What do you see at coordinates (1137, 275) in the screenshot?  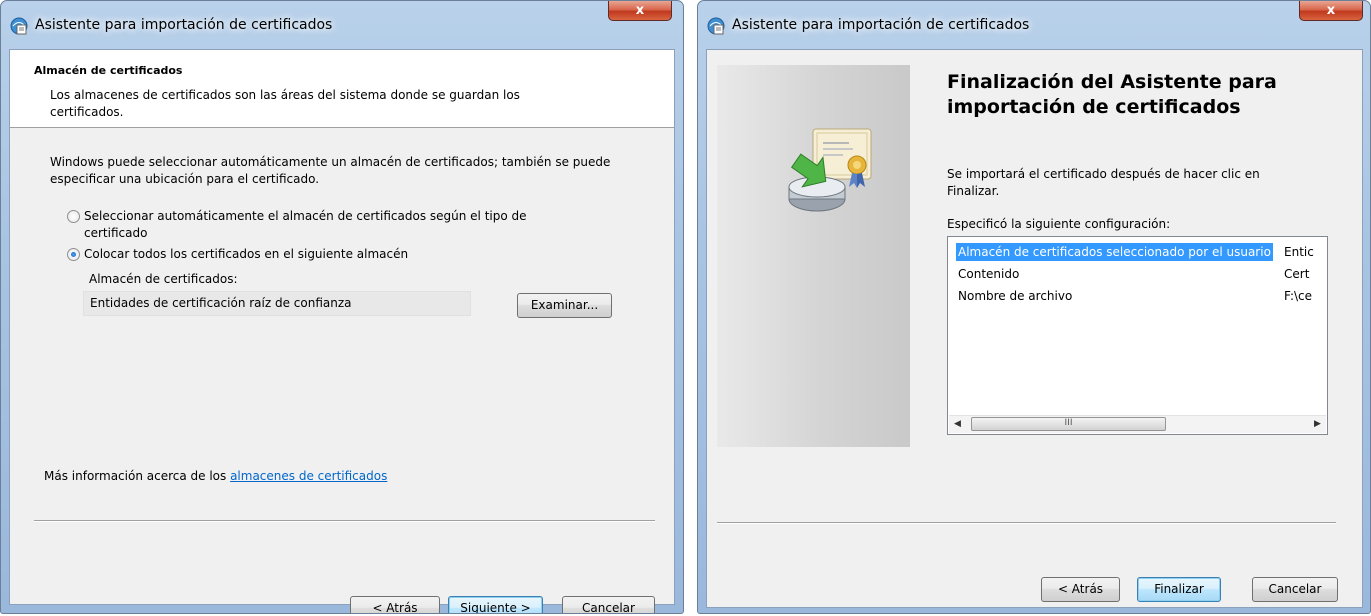 I see `list-item: Contenido Cert` at bounding box center [1137, 275].